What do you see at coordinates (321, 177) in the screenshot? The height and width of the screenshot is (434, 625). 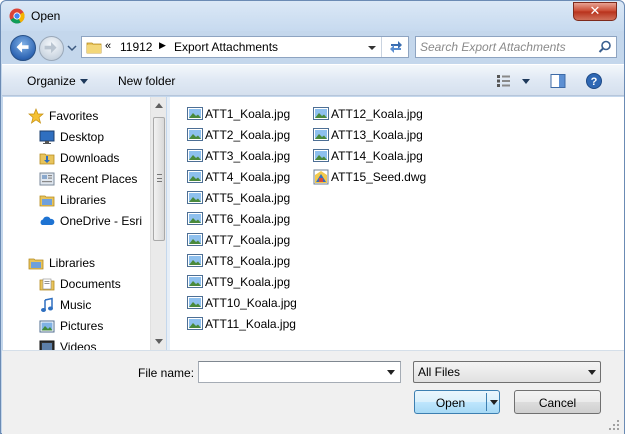 I see `dwg-file-icon` at bounding box center [321, 177].